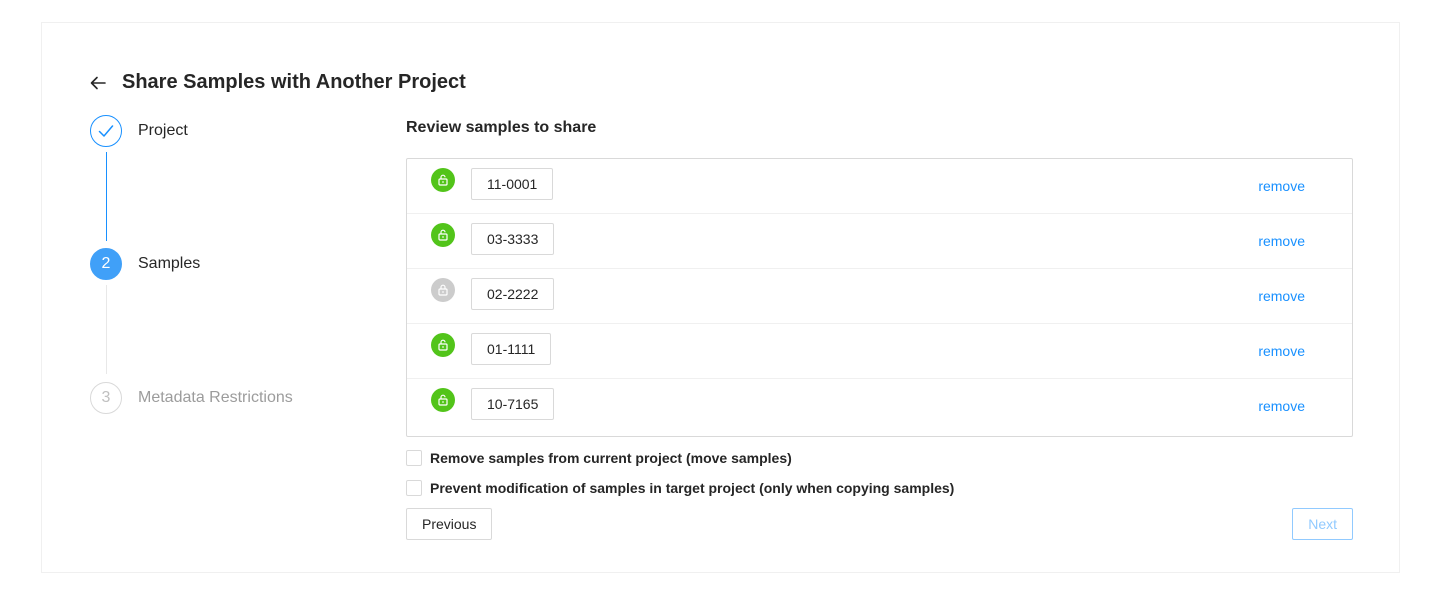  What do you see at coordinates (169, 263) in the screenshot?
I see `step-label: Samples` at bounding box center [169, 263].